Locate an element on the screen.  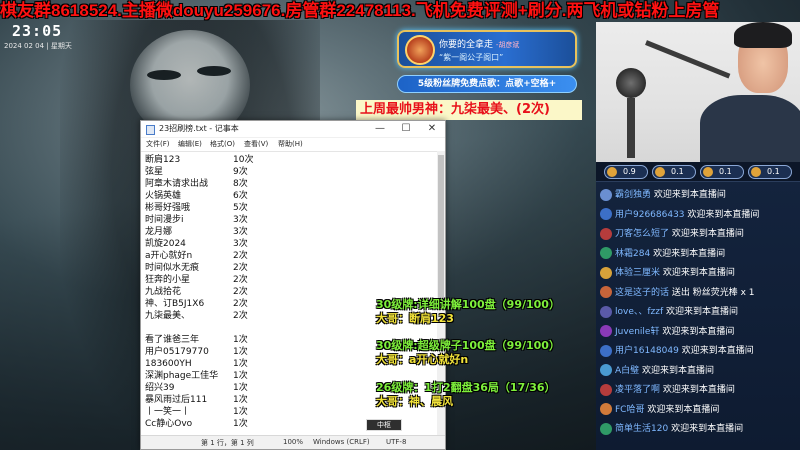
task-block-2: 30级牌:超级牌子100盘（99/100） 大哥：a开心就好n is located at coordinates (481, 353).